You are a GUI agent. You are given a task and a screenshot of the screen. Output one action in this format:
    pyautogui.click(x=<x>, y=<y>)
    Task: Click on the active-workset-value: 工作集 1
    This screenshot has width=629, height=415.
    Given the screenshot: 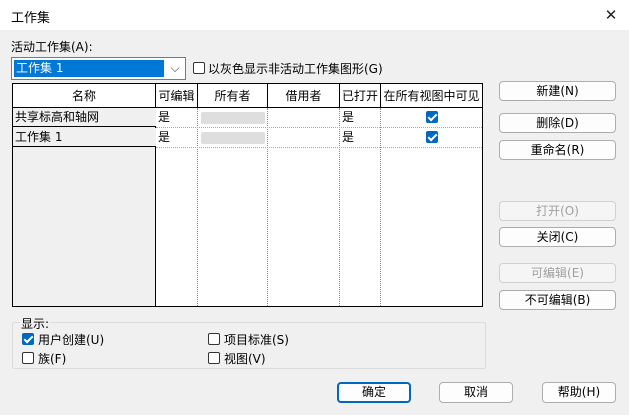 What is the action you would take?
    pyautogui.click(x=89, y=68)
    